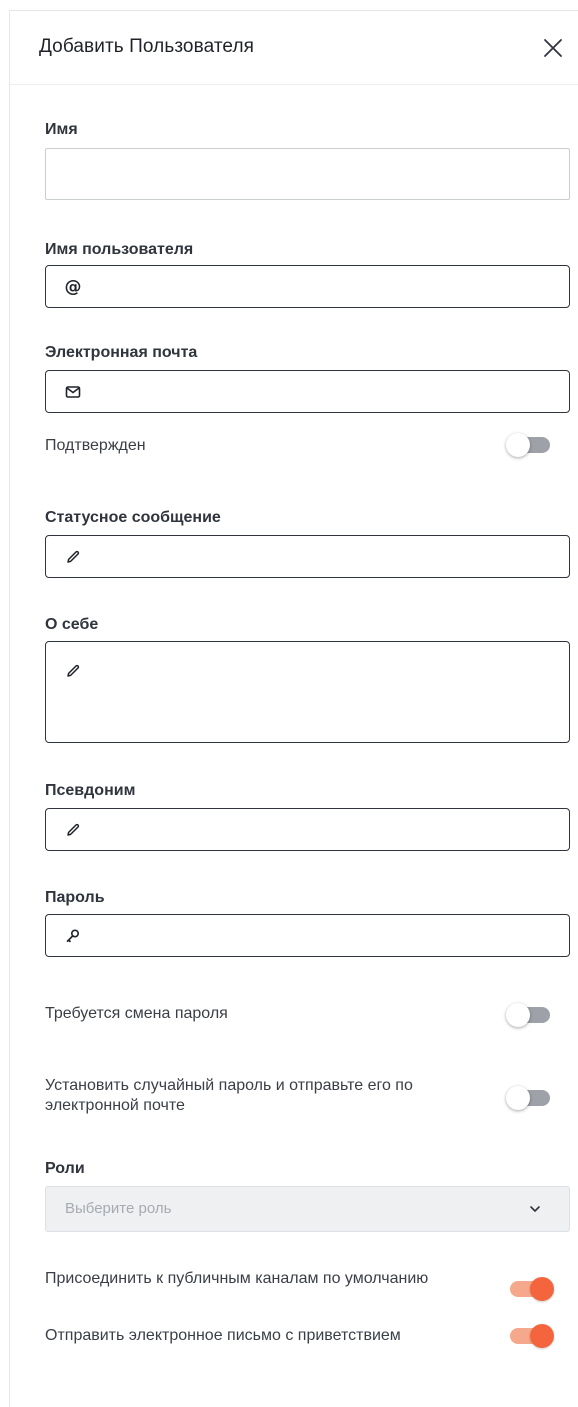 Image resolution: width=578 pixels, height=1407 pixels. What do you see at coordinates (95, 445) in the screenshot?
I see `verified-label: Подтвержден` at bounding box center [95, 445].